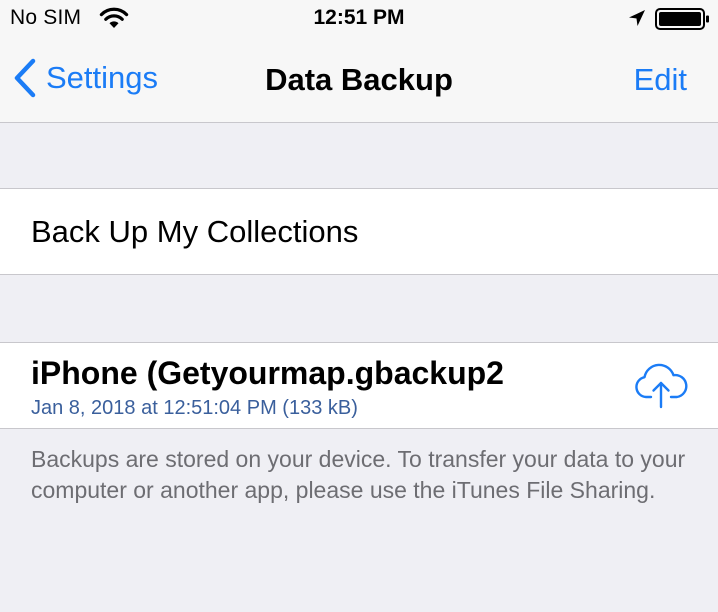 This screenshot has height=612, width=718. I want to click on status-bar: No SIM 12:51 PM, so click(359, 20).